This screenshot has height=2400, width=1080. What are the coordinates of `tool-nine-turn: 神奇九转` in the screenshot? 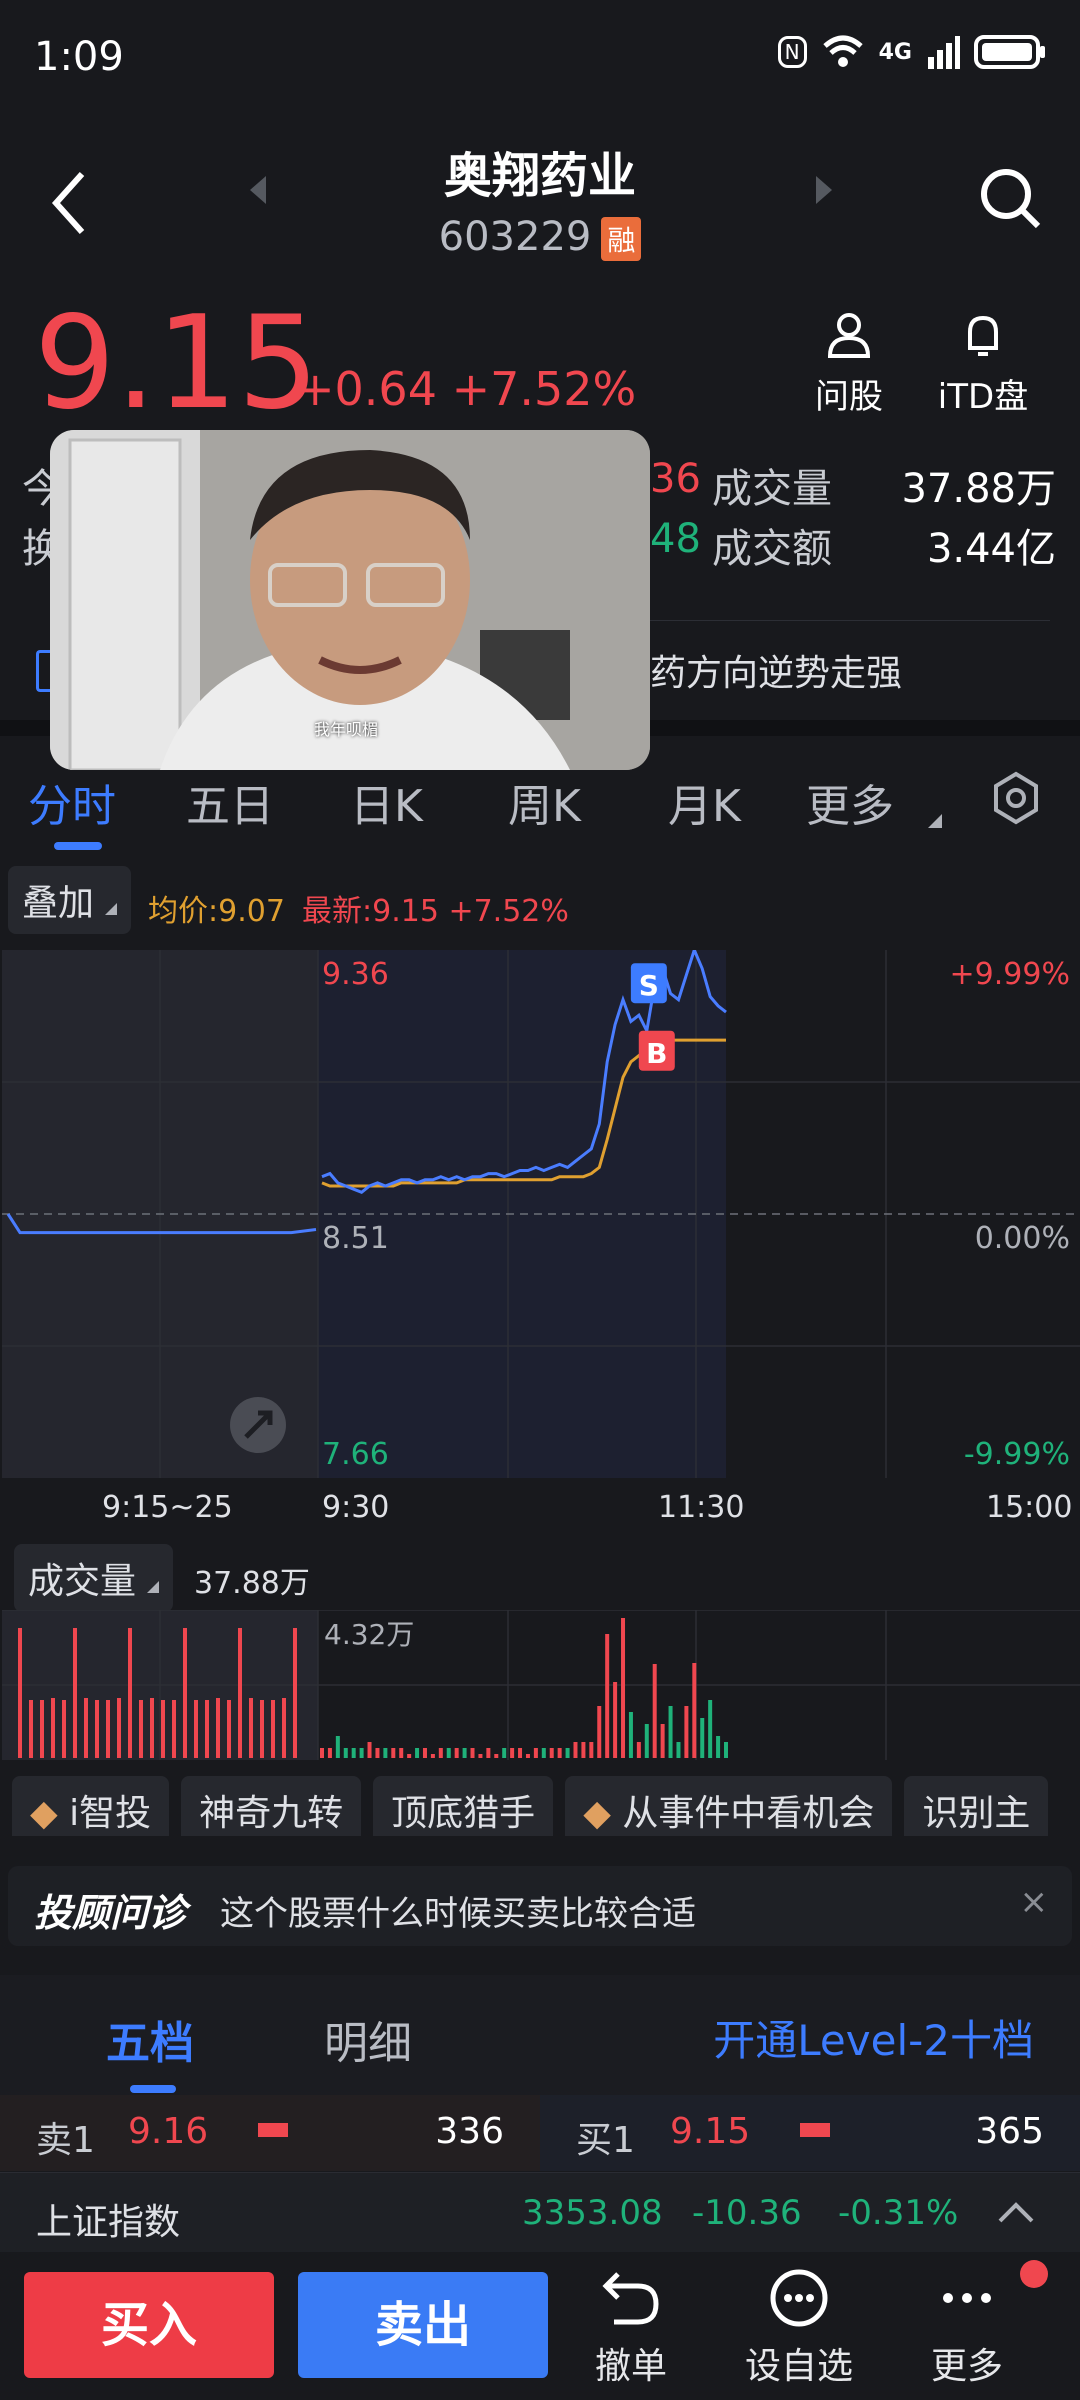 It's located at (271, 1806).